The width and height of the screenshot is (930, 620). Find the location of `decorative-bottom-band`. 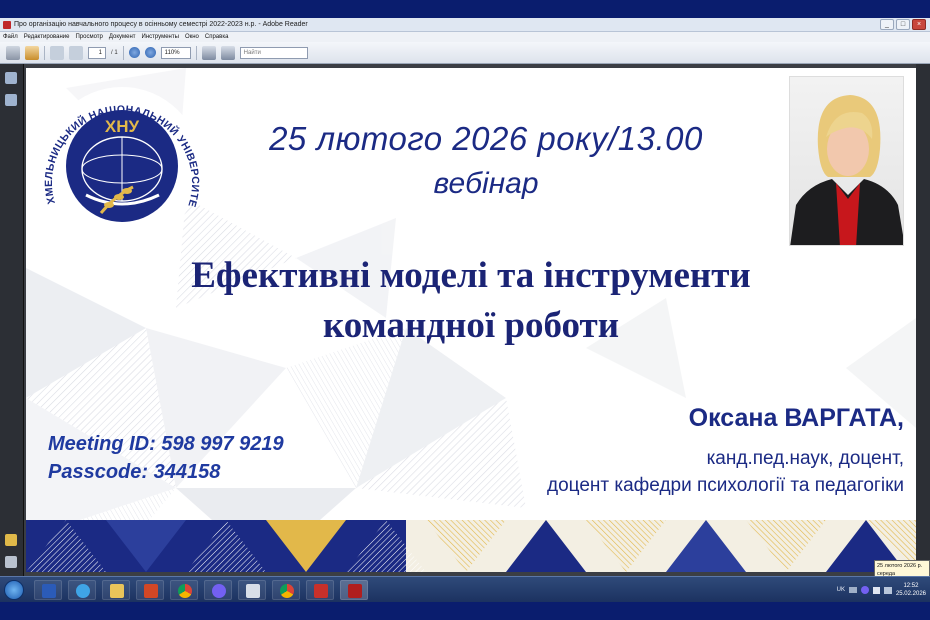

decorative-bottom-band is located at coordinates (471, 546).